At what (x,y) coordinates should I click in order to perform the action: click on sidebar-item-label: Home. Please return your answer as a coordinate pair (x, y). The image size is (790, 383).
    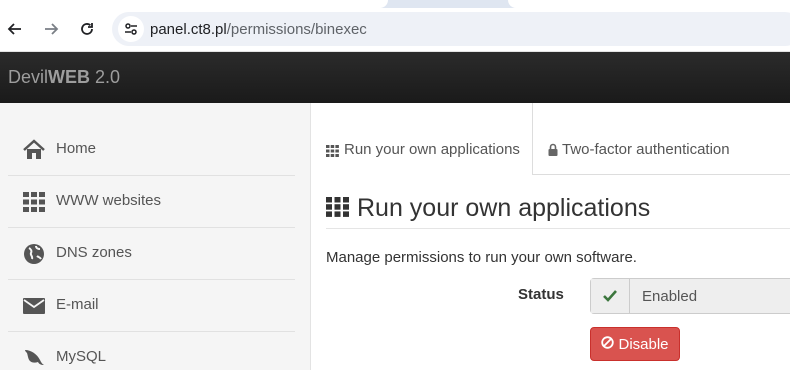
    Looking at the image, I should click on (76, 148).